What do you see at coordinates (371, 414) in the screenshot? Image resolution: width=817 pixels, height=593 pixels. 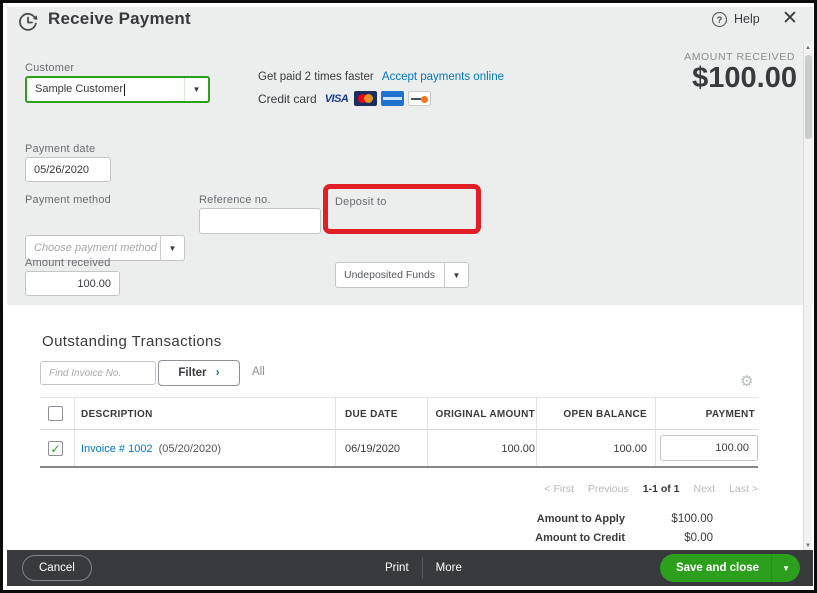 I see `col-due-date: DUE DATE` at bounding box center [371, 414].